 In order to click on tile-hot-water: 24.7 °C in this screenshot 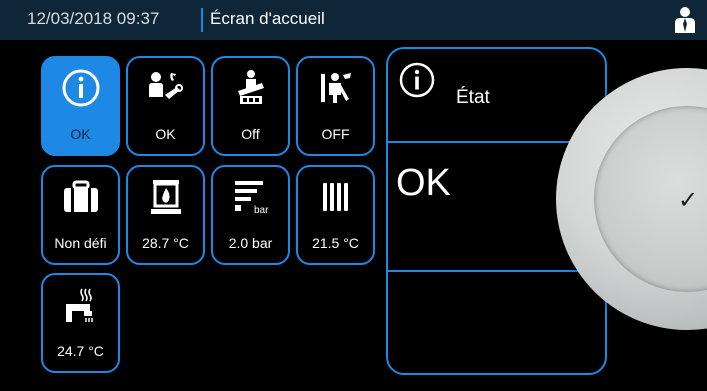, I will do `click(80, 323)`.